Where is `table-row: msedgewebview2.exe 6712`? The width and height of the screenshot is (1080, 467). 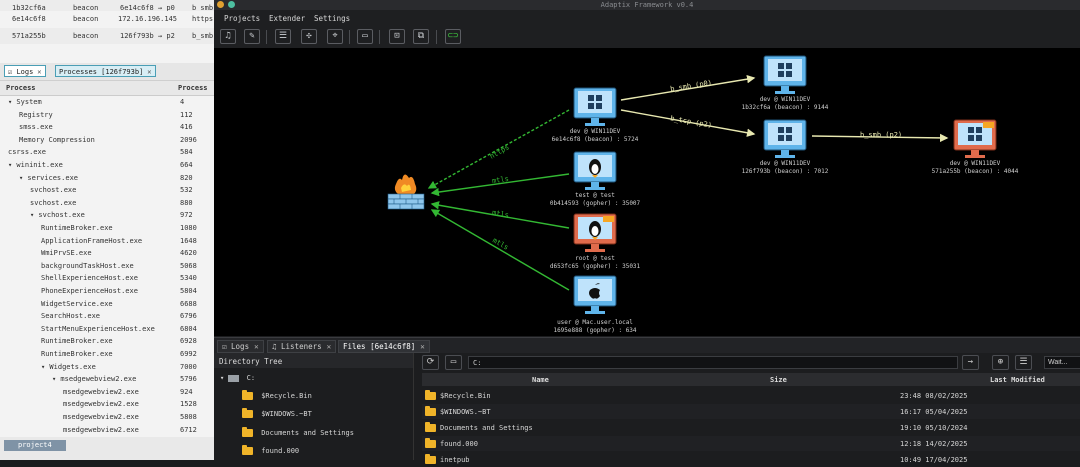
table-row: msedgewebview2.exe 6712 is located at coordinates (107, 430).